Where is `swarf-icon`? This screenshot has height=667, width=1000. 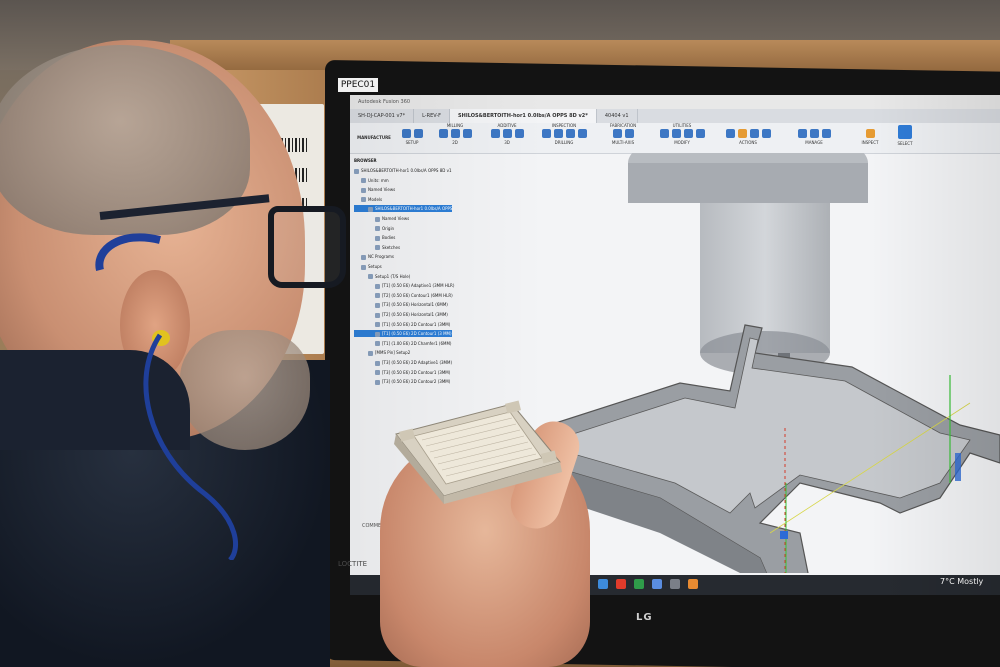 swarf-icon is located at coordinates (617, 133).